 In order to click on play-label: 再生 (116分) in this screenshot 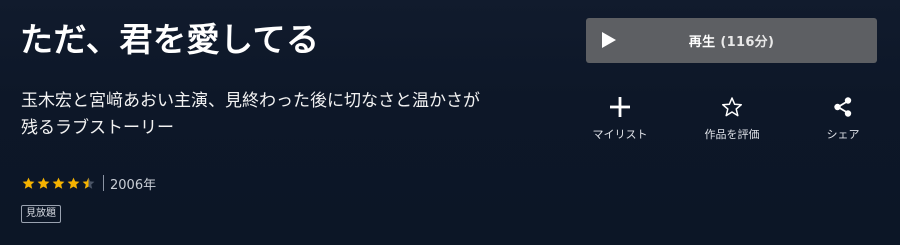, I will do `click(731, 40)`.